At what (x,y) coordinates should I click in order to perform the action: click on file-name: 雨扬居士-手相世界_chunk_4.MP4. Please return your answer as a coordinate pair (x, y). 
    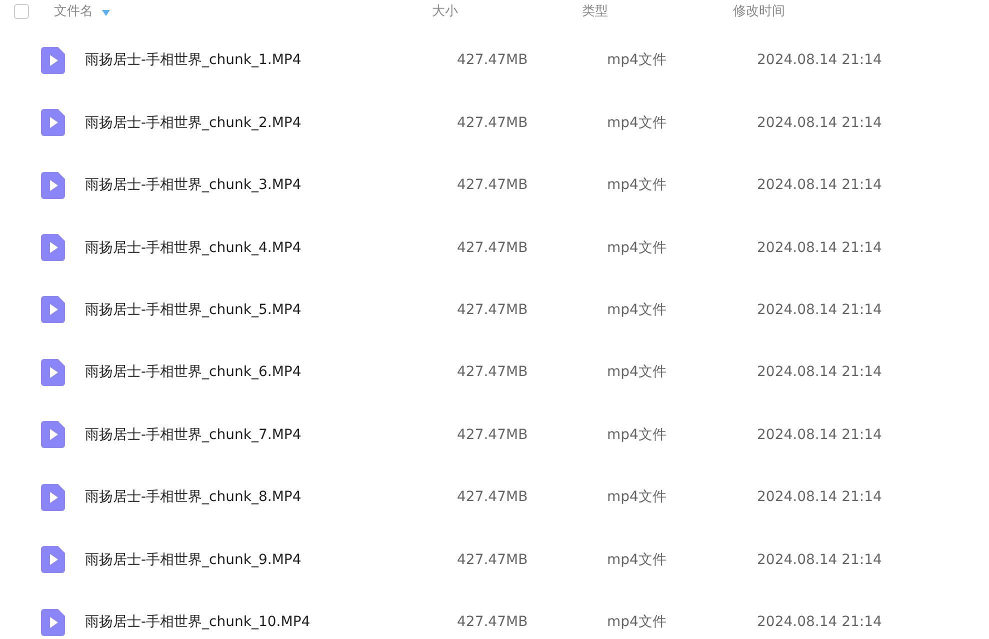
    Looking at the image, I should click on (271, 247).